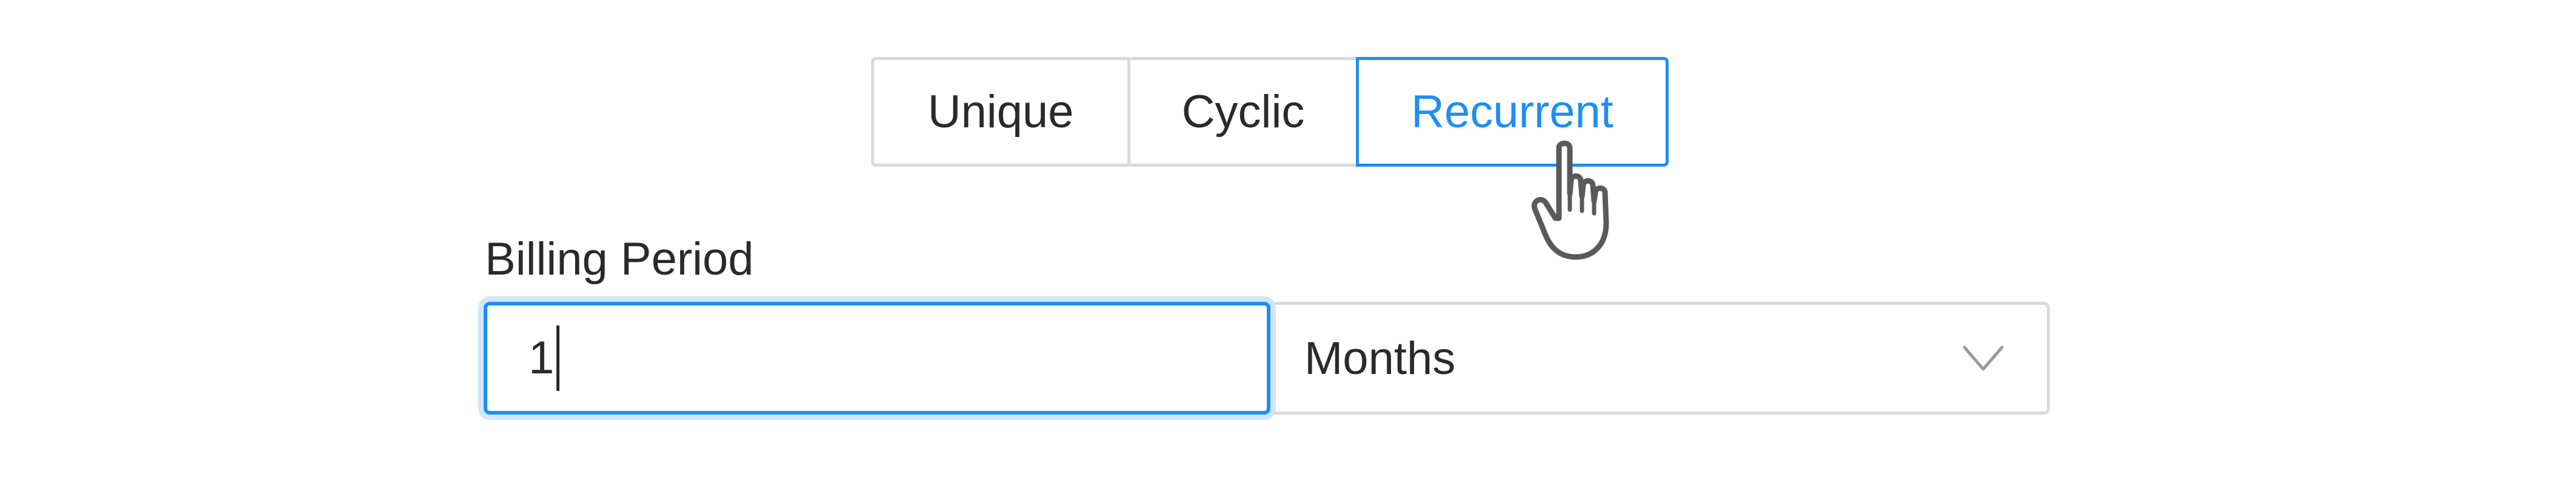 The image size is (2576, 497). What do you see at coordinates (1984, 358) in the screenshot?
I see `chevron-down-icon` at bounding box center [1984, 358].